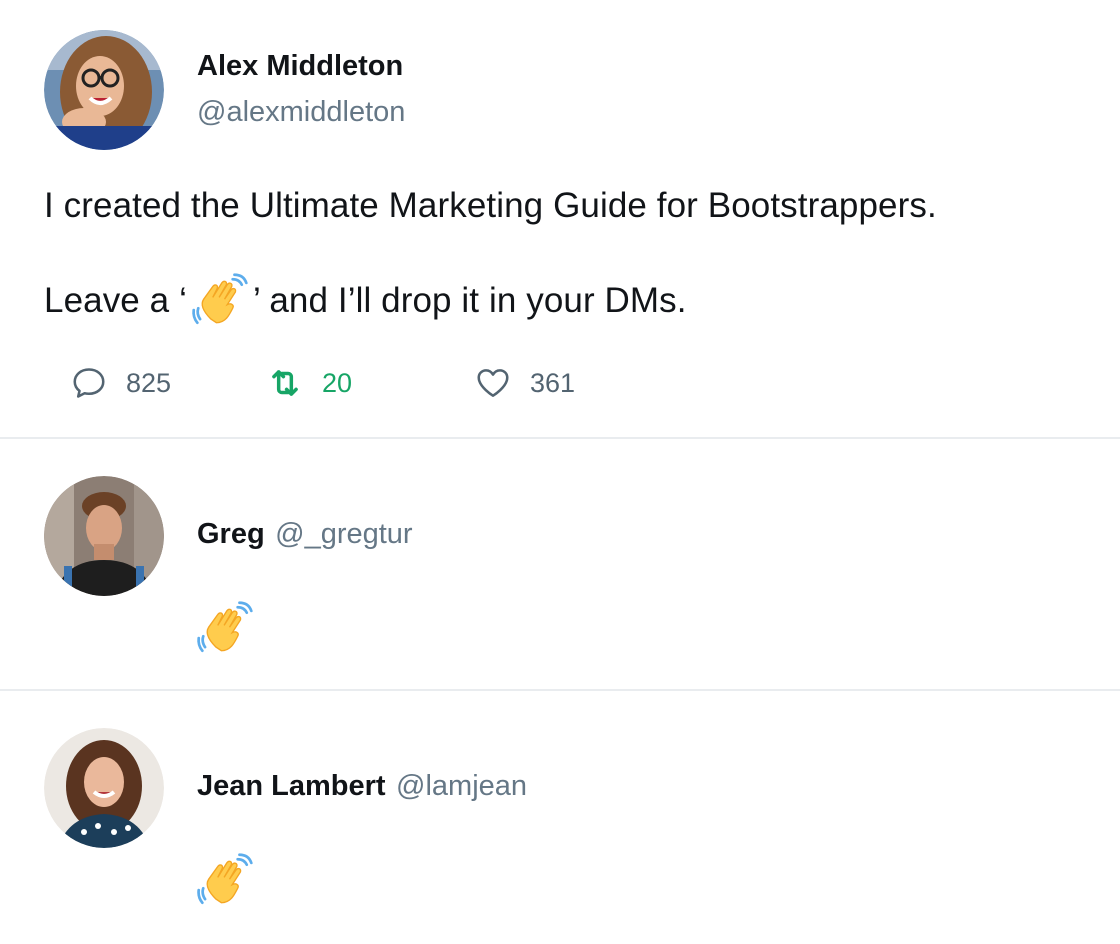  Describe the element at coordinates (553, 382) in the screenshot. I see `like-count: 361` at that location.